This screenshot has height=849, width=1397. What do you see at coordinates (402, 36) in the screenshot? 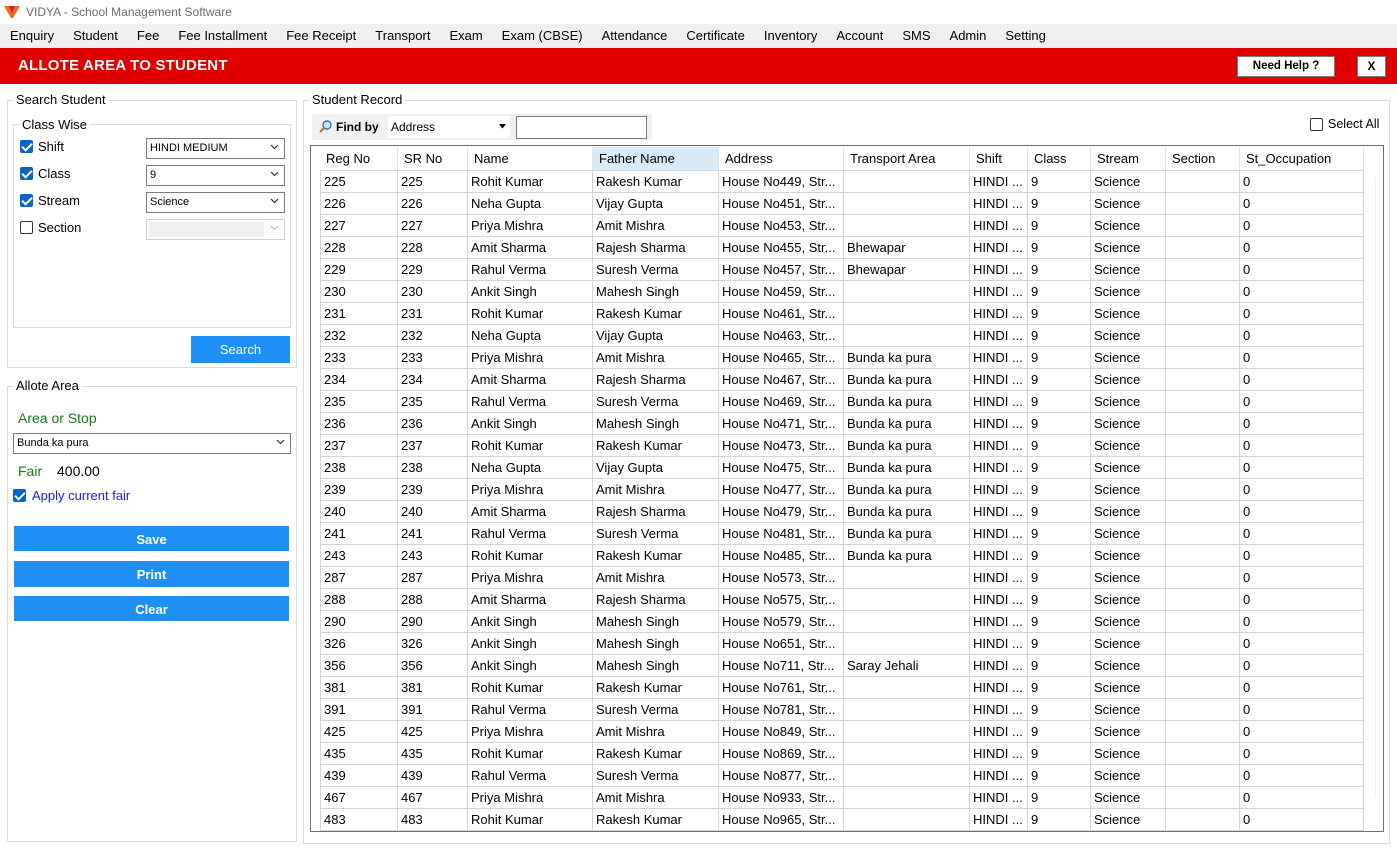
I see `menu-item-transport: Transport` at bounding box center [402, 36].